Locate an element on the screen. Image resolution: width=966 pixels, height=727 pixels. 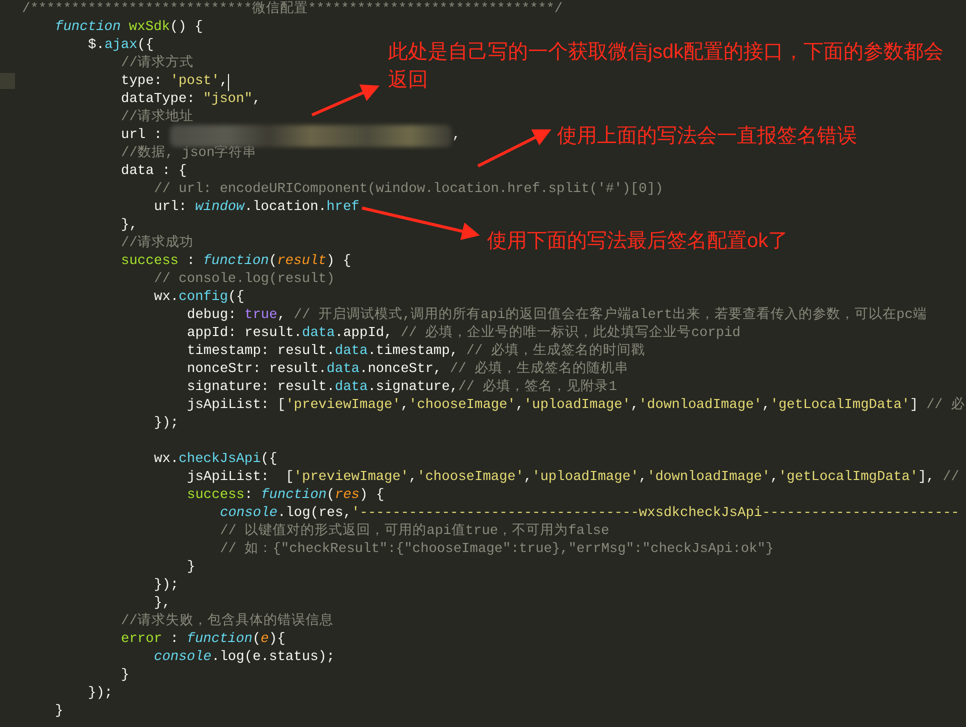
code-line: dataType: "json", is located at coordinates (191, 99).